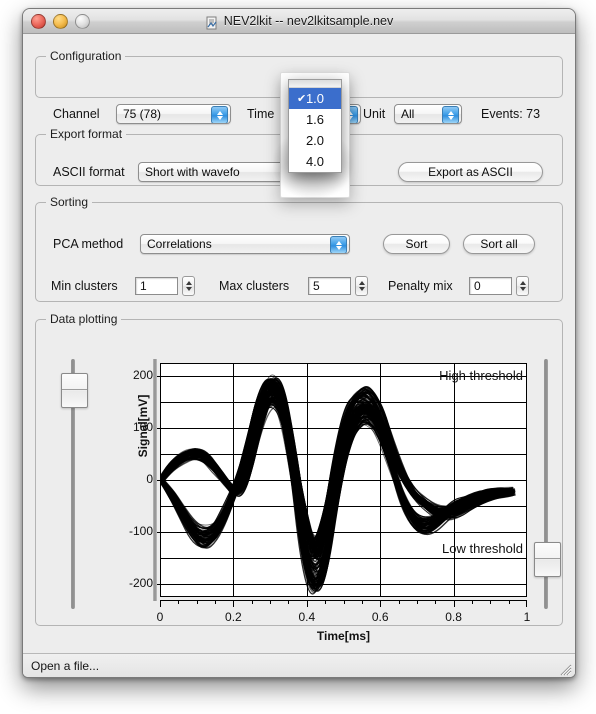 This screenshot has height=714, width=596. I want to click on max-clusters-stepper, so click(361, 286).